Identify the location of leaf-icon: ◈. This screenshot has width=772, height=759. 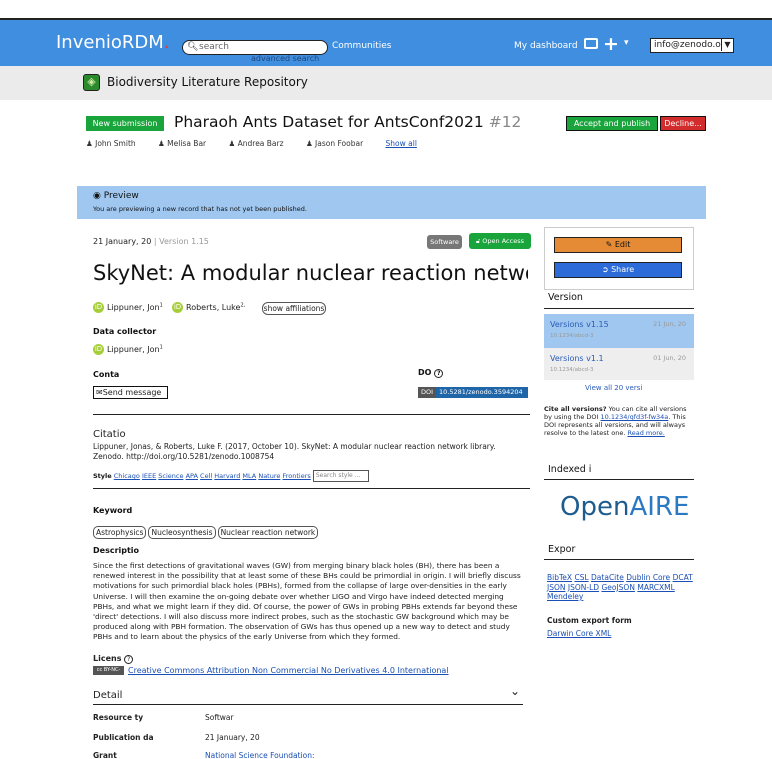
(91, 82).